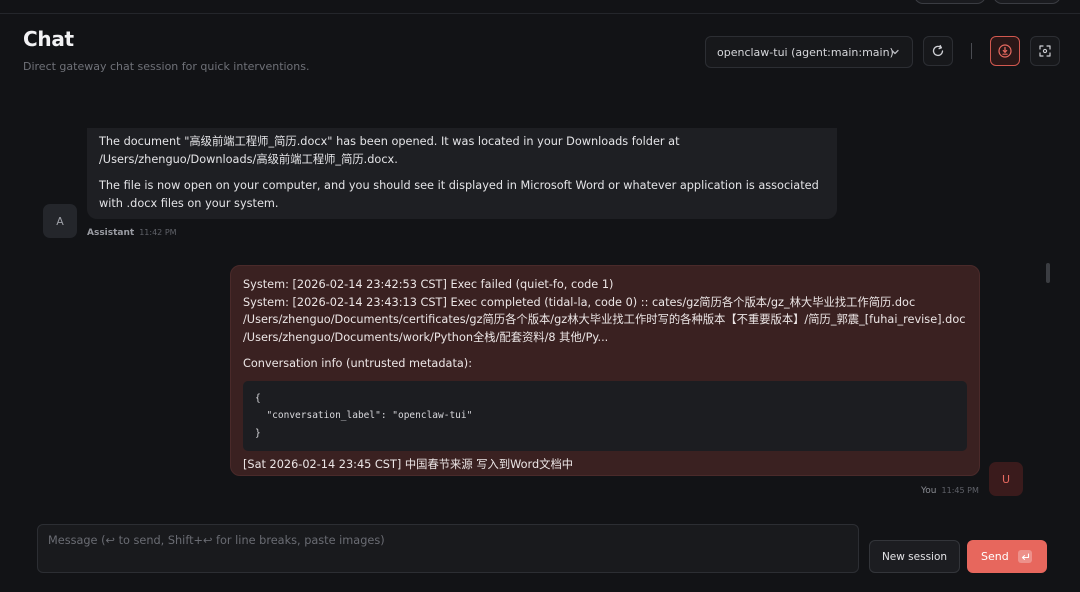 The image size is (1080, 592). I want to click on metadata-label: Conversation info (untrusted metadata):, so click(358, 363).